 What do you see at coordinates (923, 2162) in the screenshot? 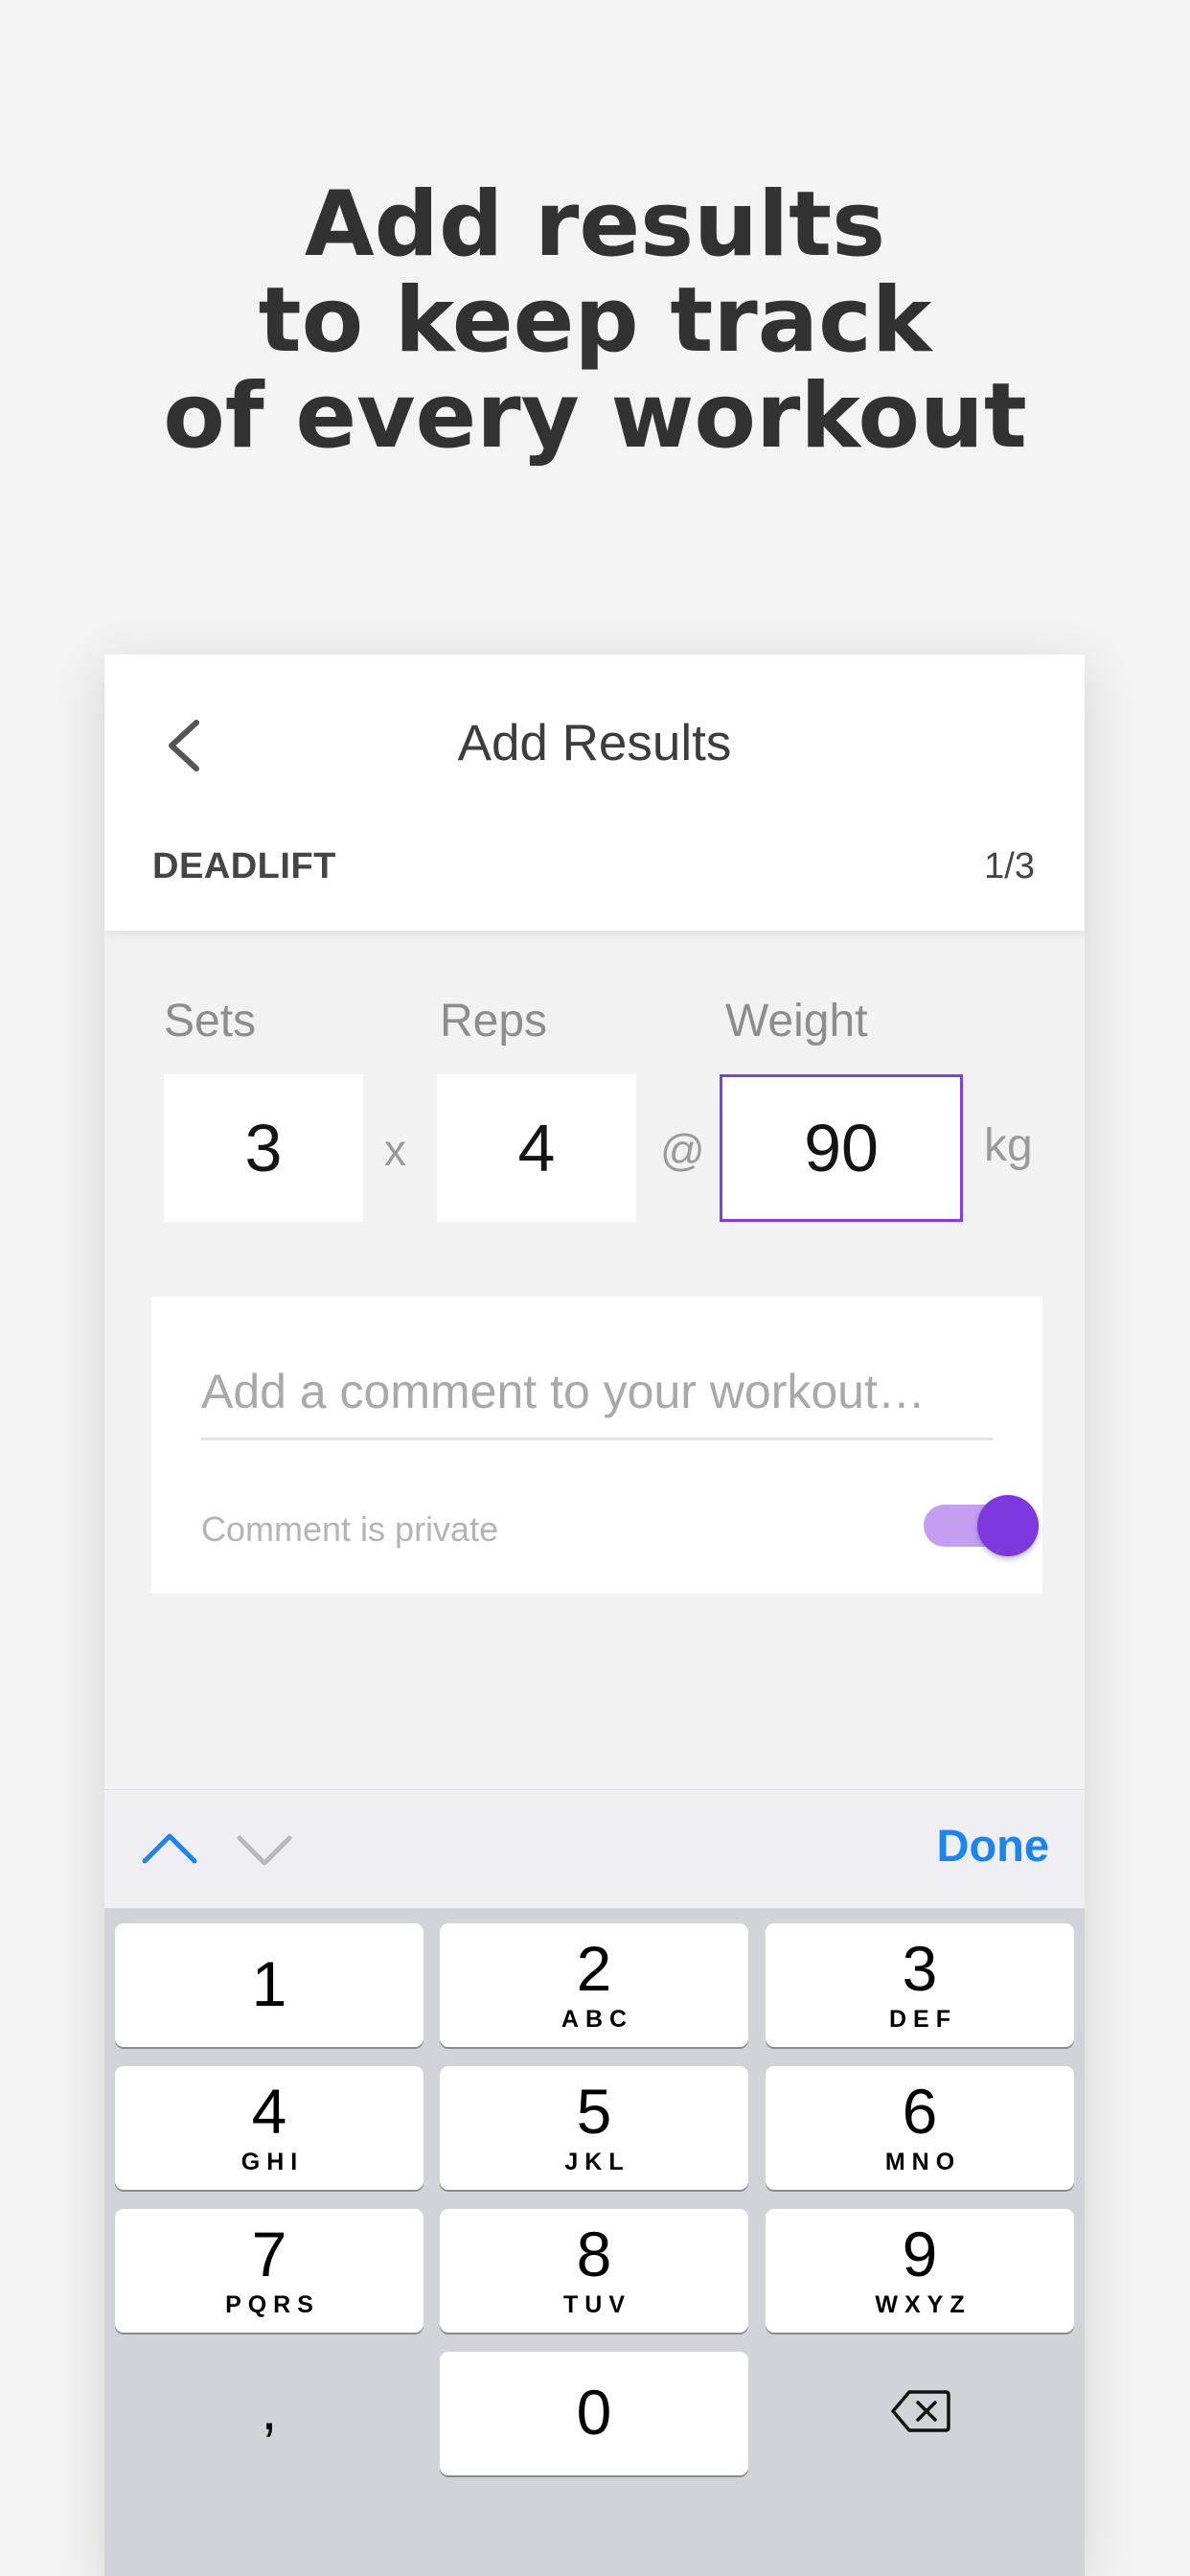
I see `key-letters: MNO` at bounding box center [923, 2162].